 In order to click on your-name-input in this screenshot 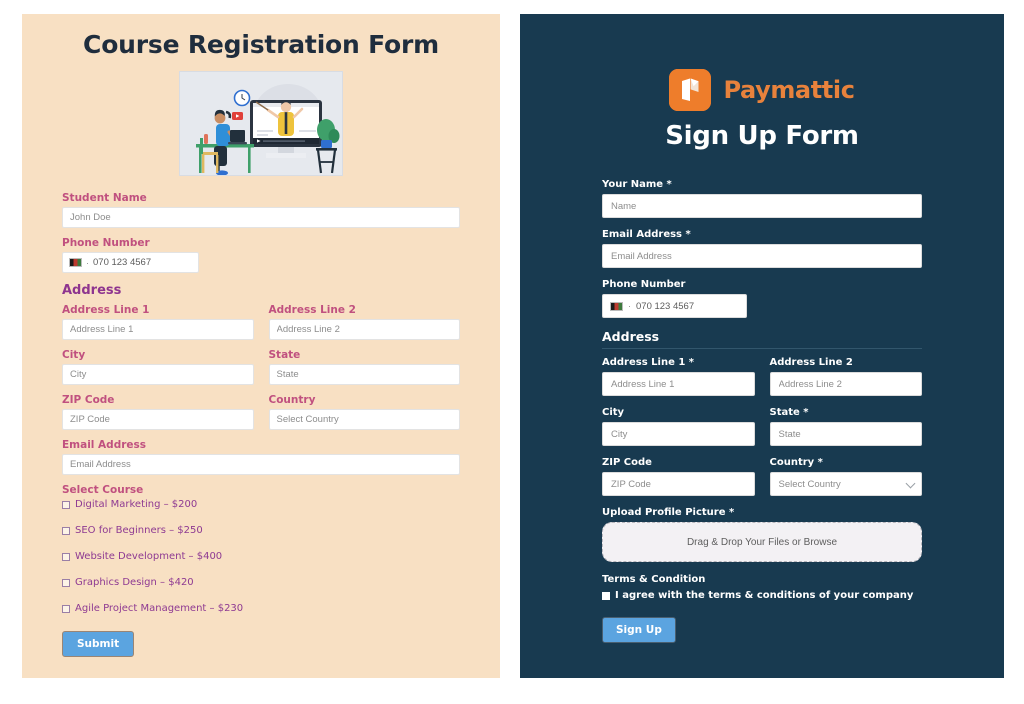, I will do `click(762, 206)`.